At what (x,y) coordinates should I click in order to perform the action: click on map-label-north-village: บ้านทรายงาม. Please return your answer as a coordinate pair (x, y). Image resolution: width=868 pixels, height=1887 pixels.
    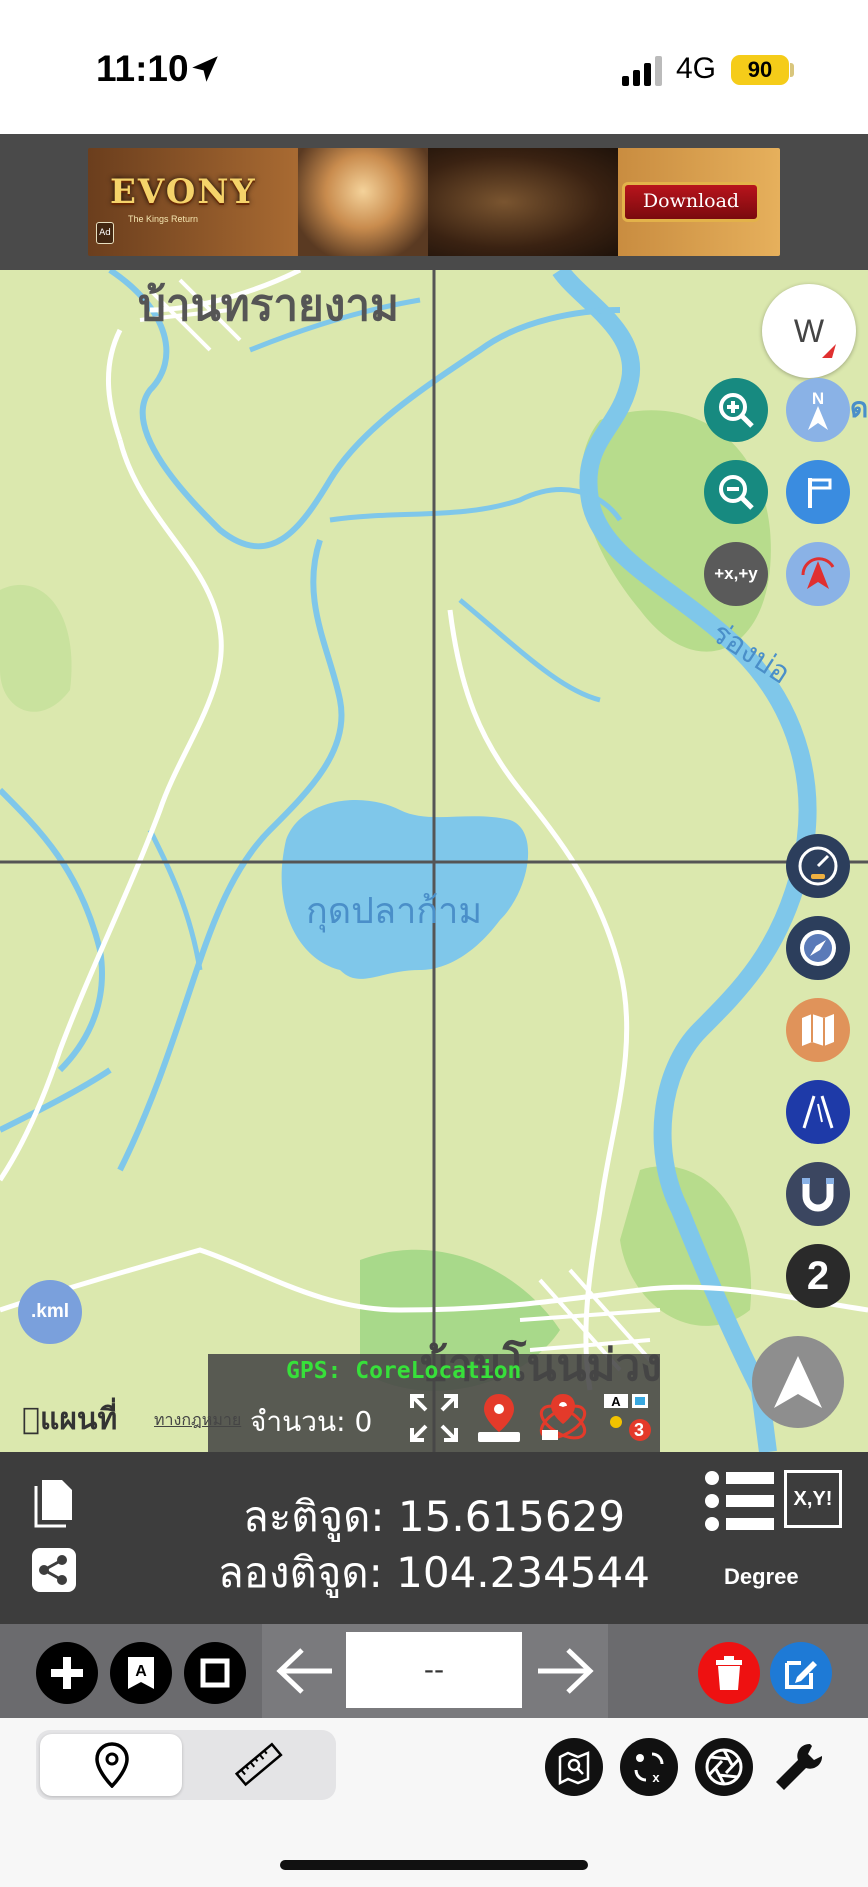
    Looking at the image, I should click on (269, 305).